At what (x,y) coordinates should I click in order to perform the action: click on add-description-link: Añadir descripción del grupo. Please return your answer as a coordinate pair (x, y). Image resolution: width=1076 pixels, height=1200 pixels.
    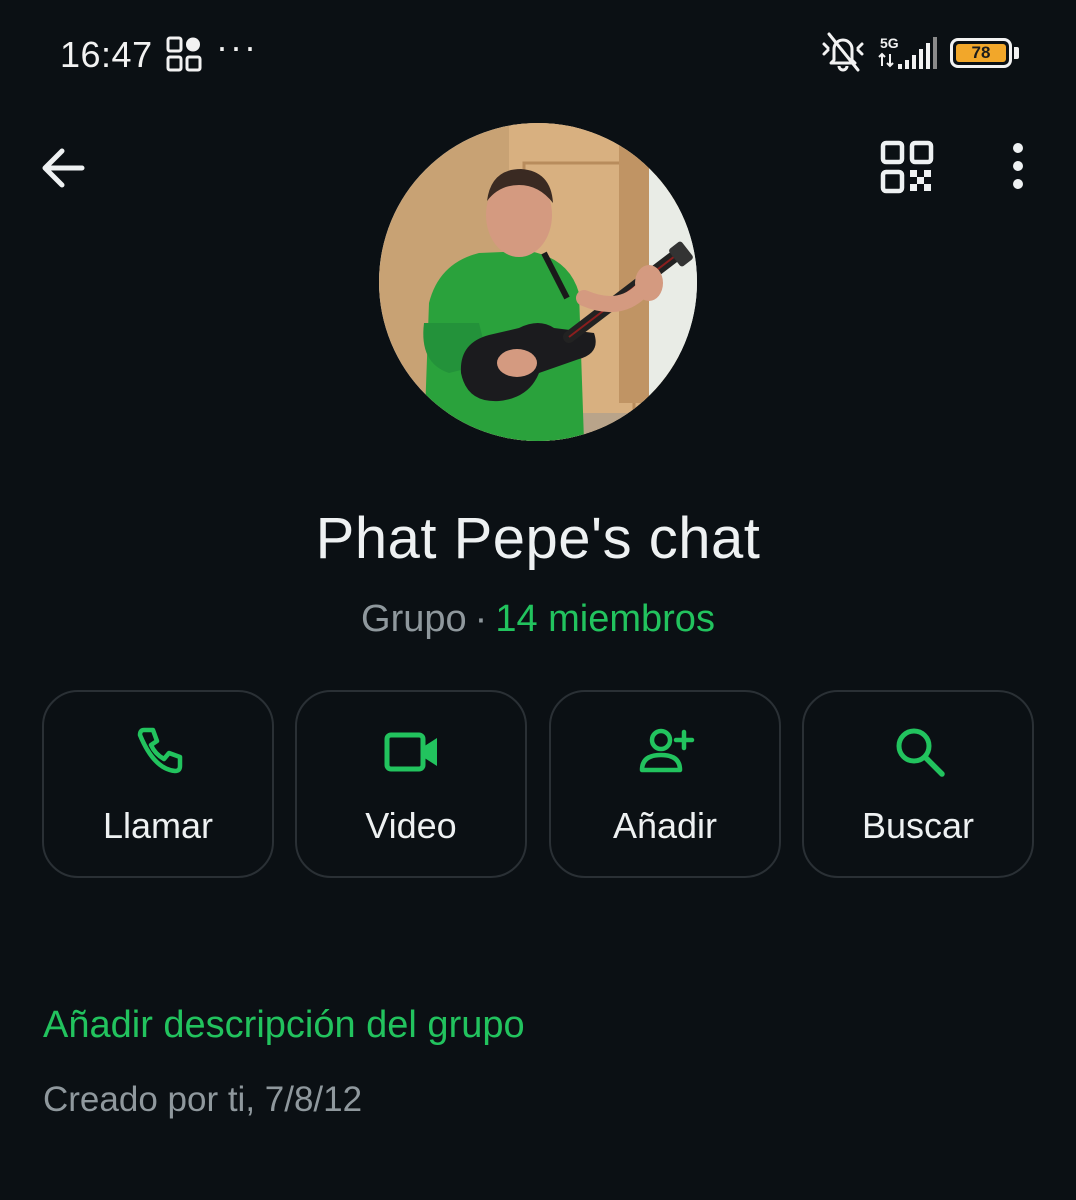
    Looking at the image, I should click on (284, 1025).